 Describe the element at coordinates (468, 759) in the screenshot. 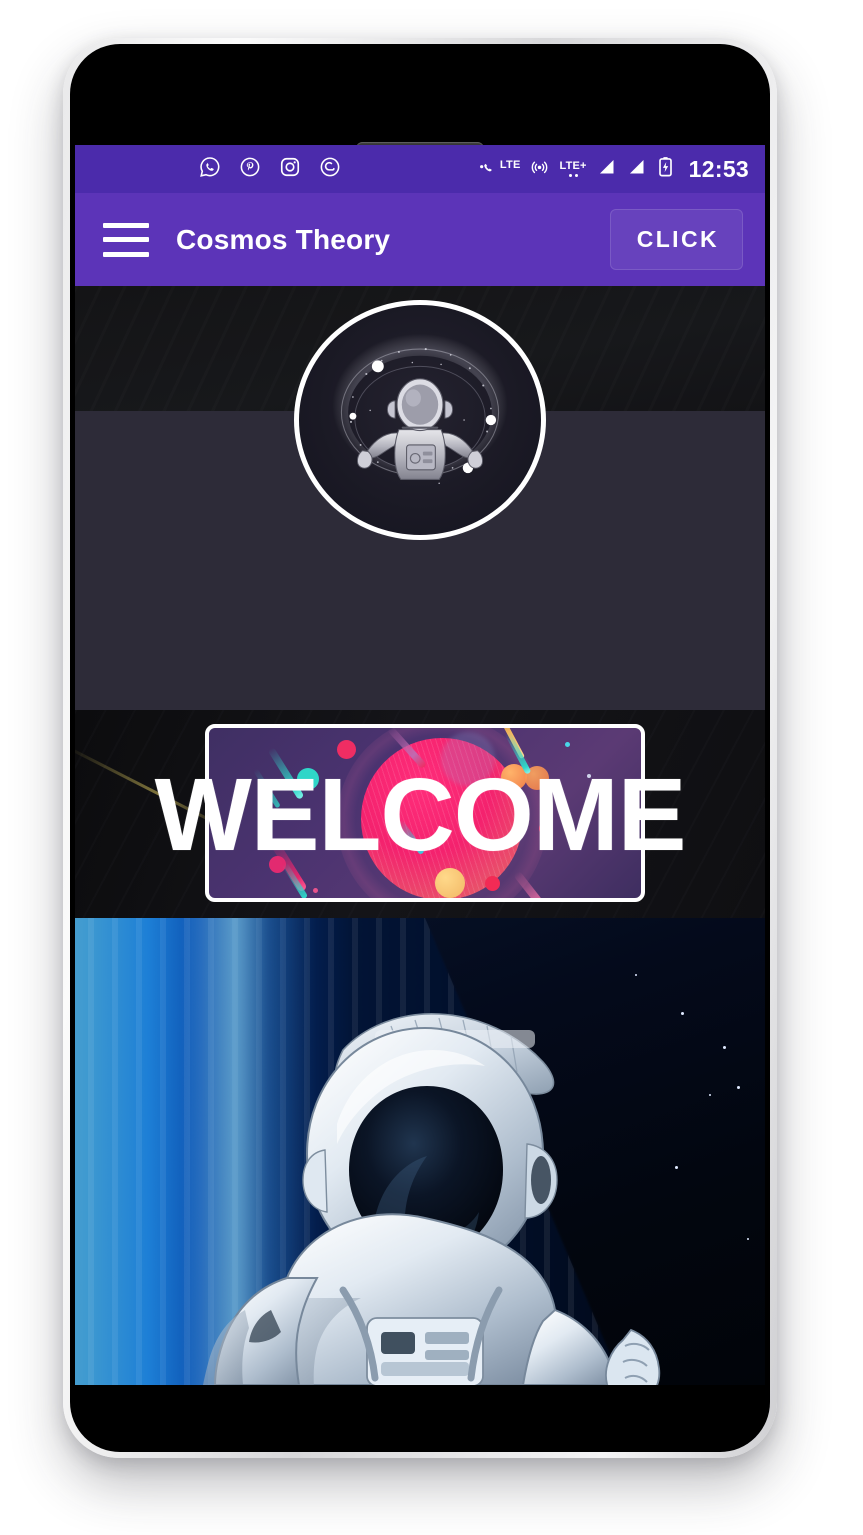

I see `planet-purple-blur` at that location.